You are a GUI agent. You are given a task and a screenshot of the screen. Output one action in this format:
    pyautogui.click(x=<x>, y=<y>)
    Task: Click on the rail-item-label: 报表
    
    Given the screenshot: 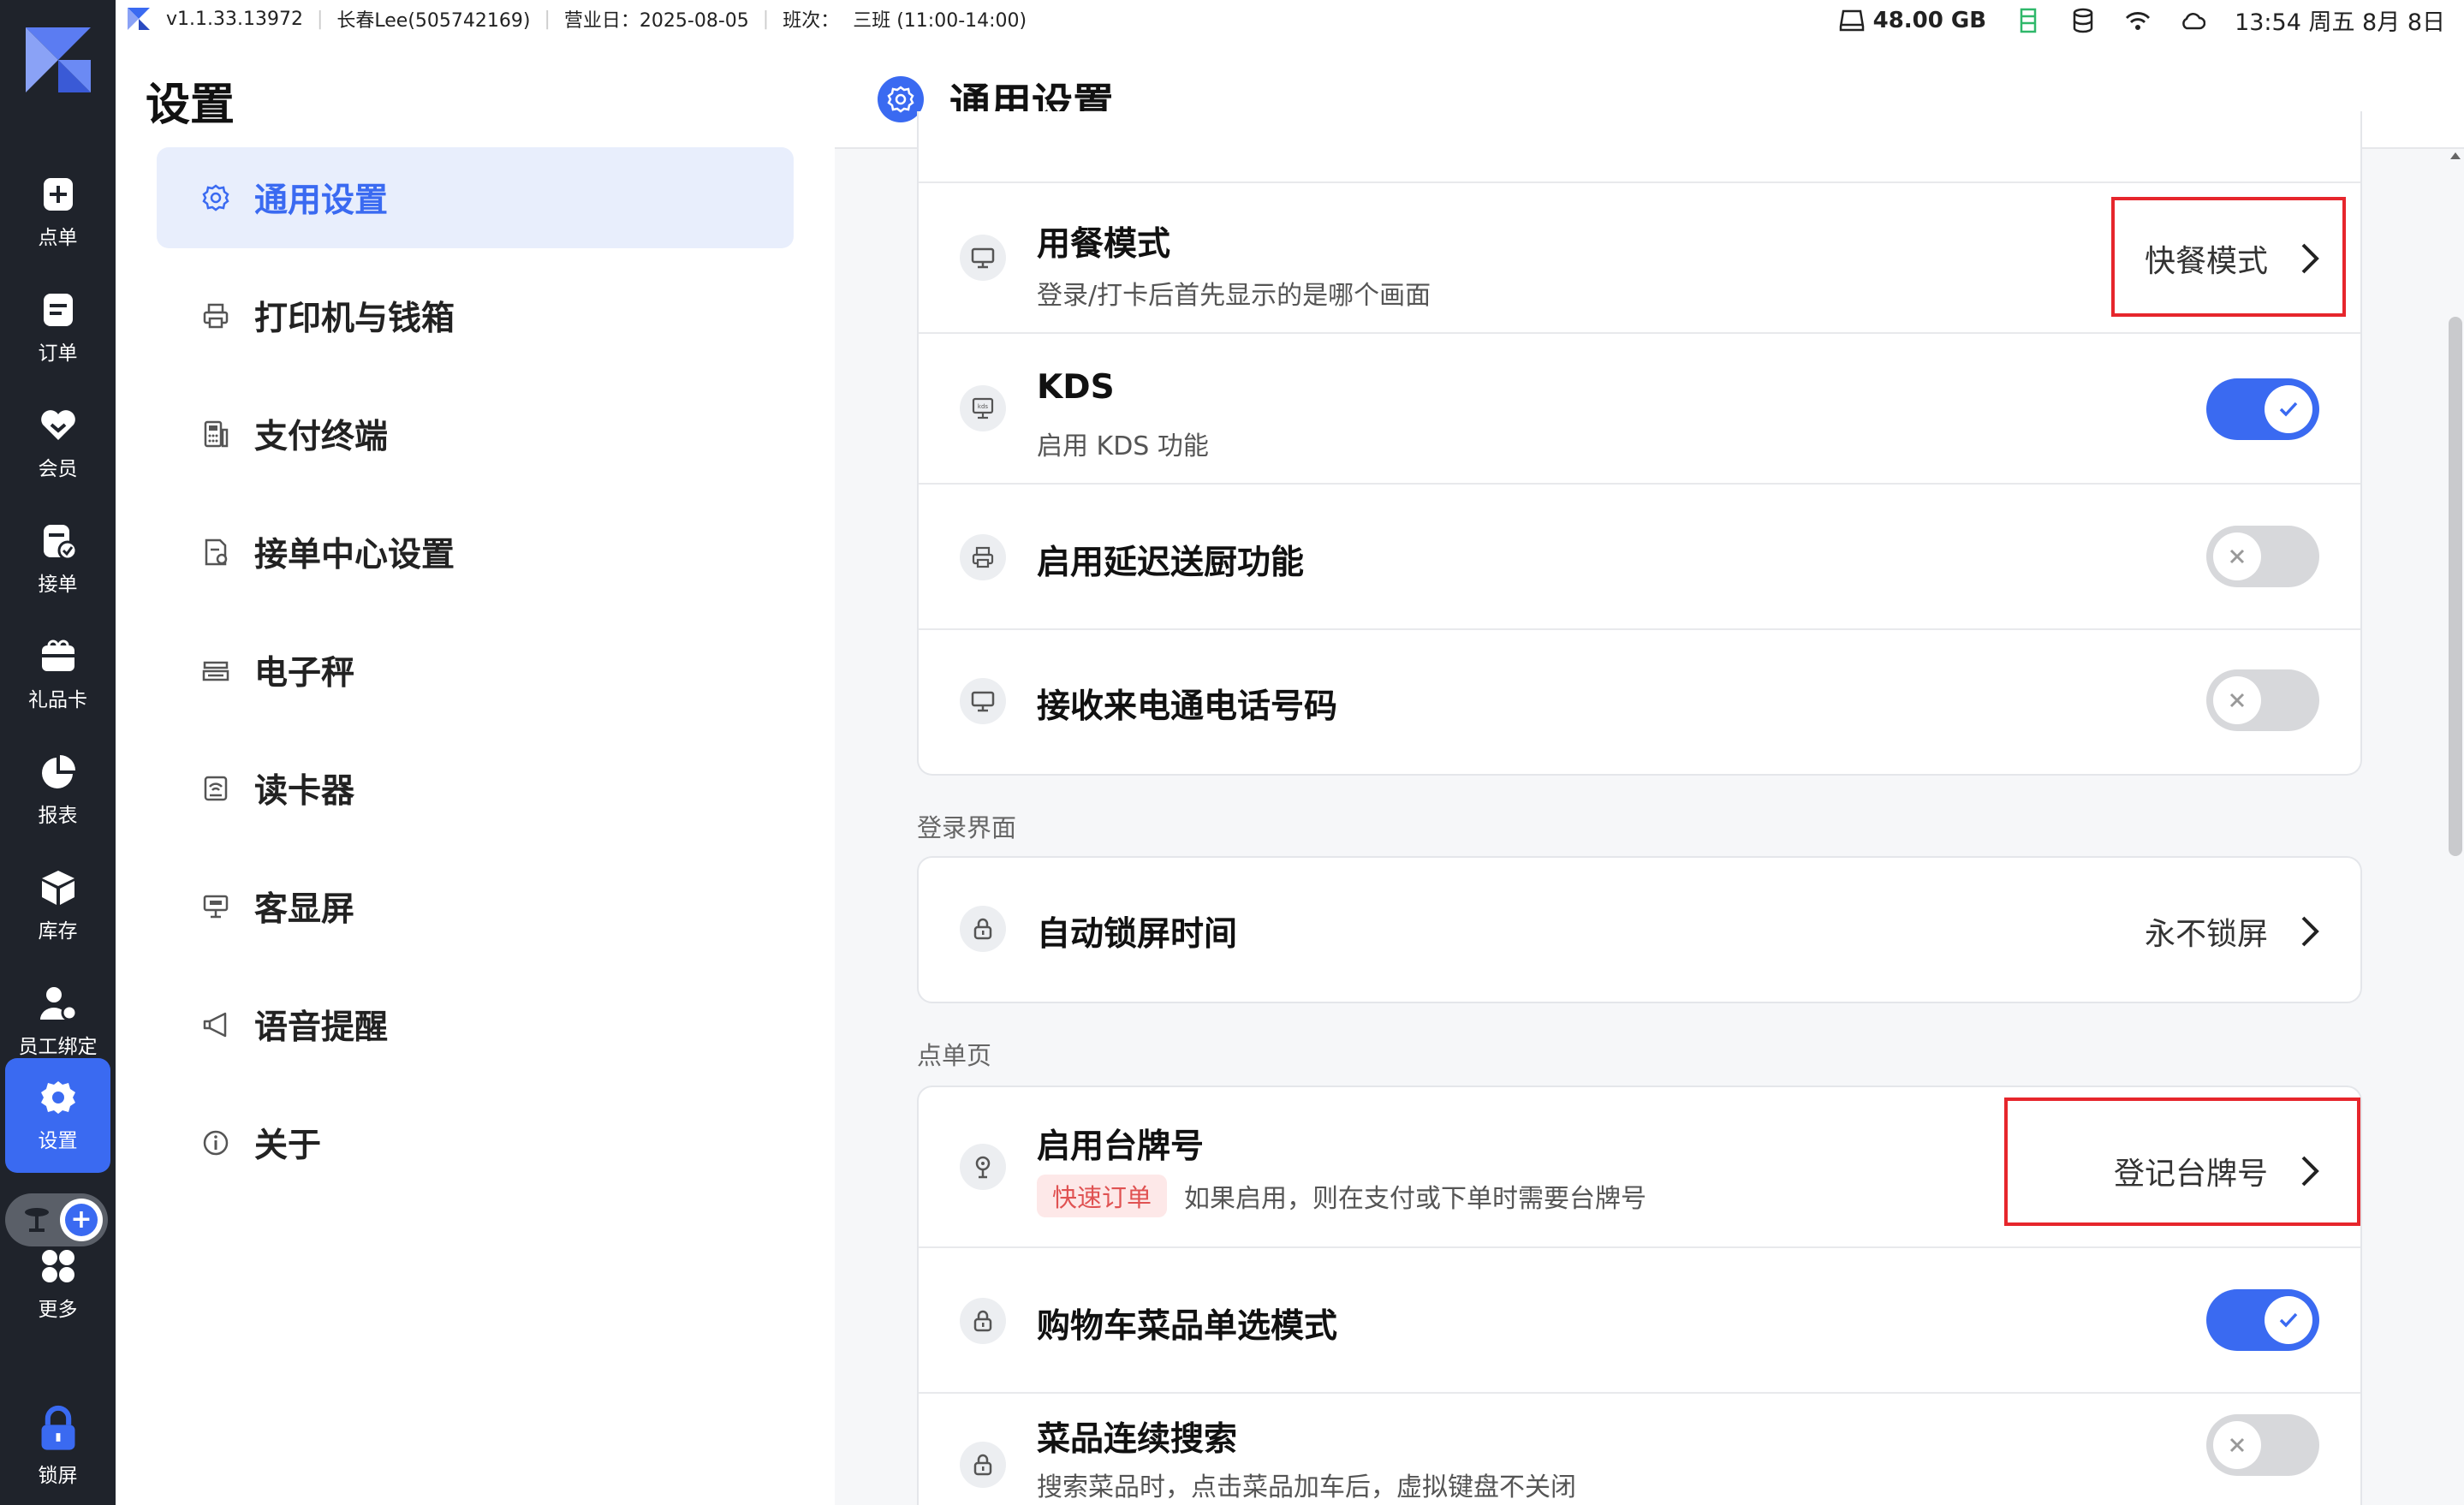 What is the action you would take?
    pyautogui.click(x=58, y=816)
    